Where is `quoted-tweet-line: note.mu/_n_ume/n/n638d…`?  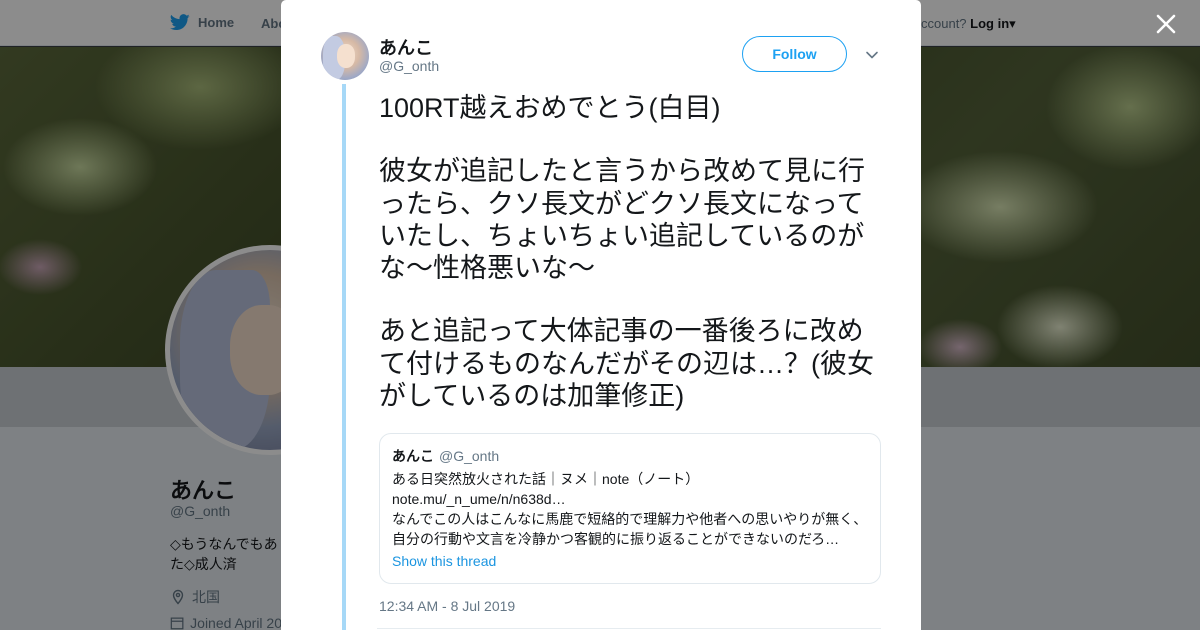 quoted-tweet-line: note.mu/_n_ume/n/n638d… is located at coordinates (479, 499).